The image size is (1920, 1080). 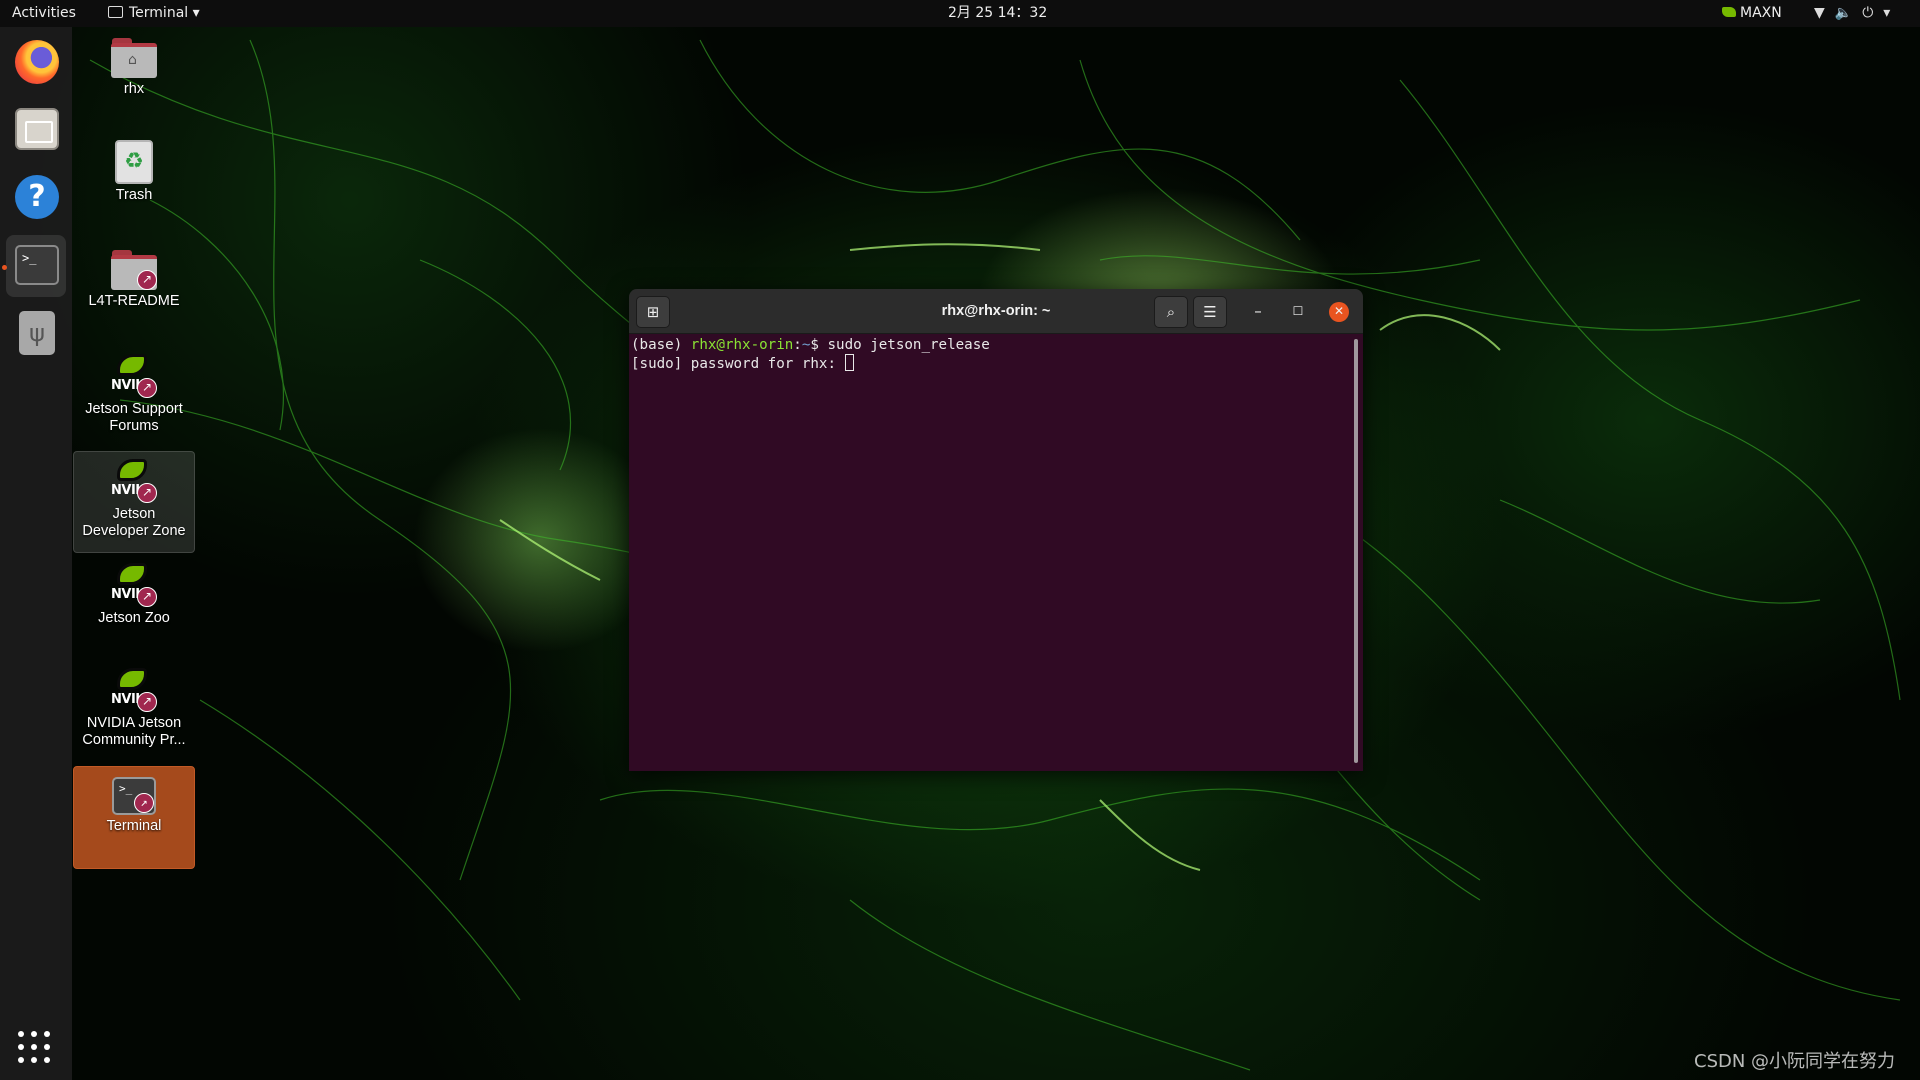 What do you see at coordinates (134, 58) in the screenshot?
I see `home-folder-icon: ⌂` at bounding box center [134, 58].